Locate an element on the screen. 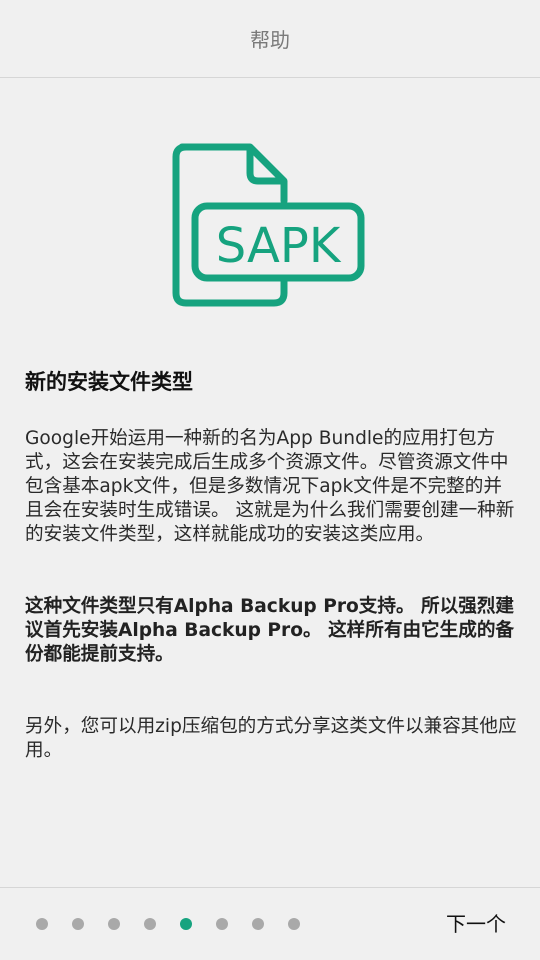 The width and height of the screenshot is (540, 960). page-title: 帮助 is located at coordinates (270, 40).